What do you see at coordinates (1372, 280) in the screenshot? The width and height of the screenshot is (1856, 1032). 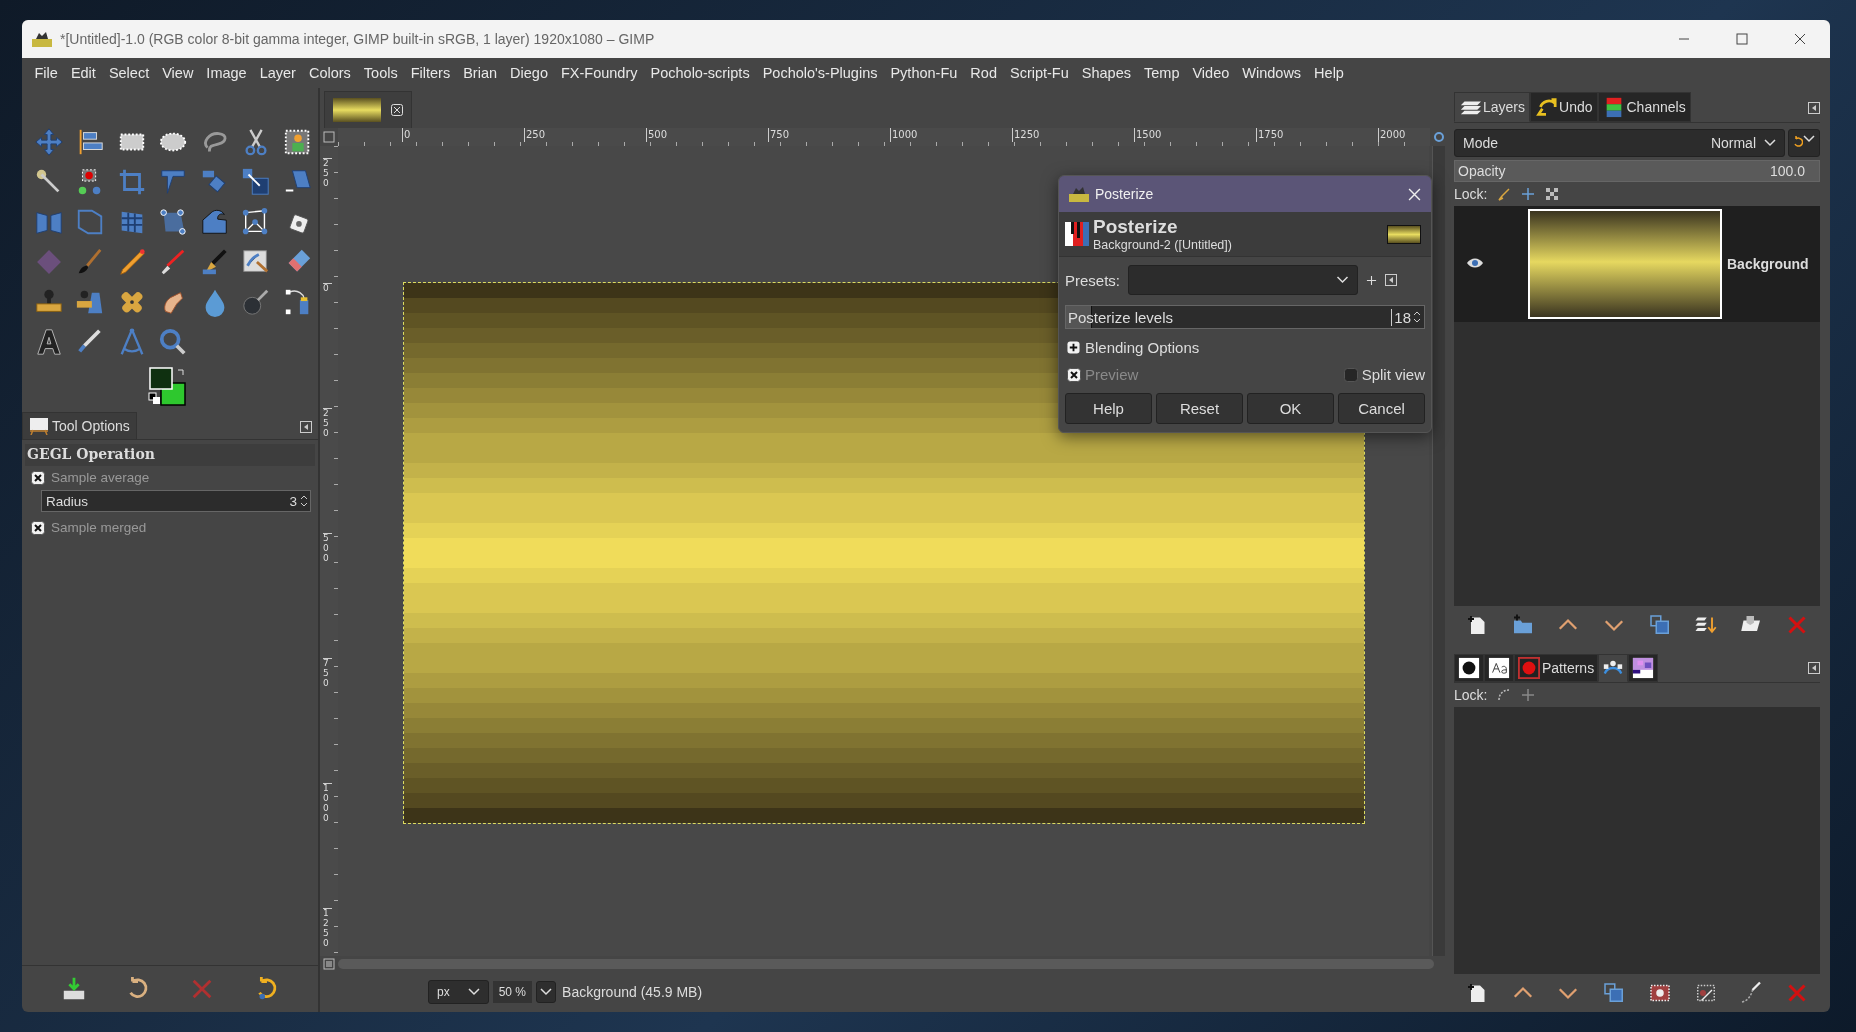 I see `add-icon` at bounding box center [1372, 280].